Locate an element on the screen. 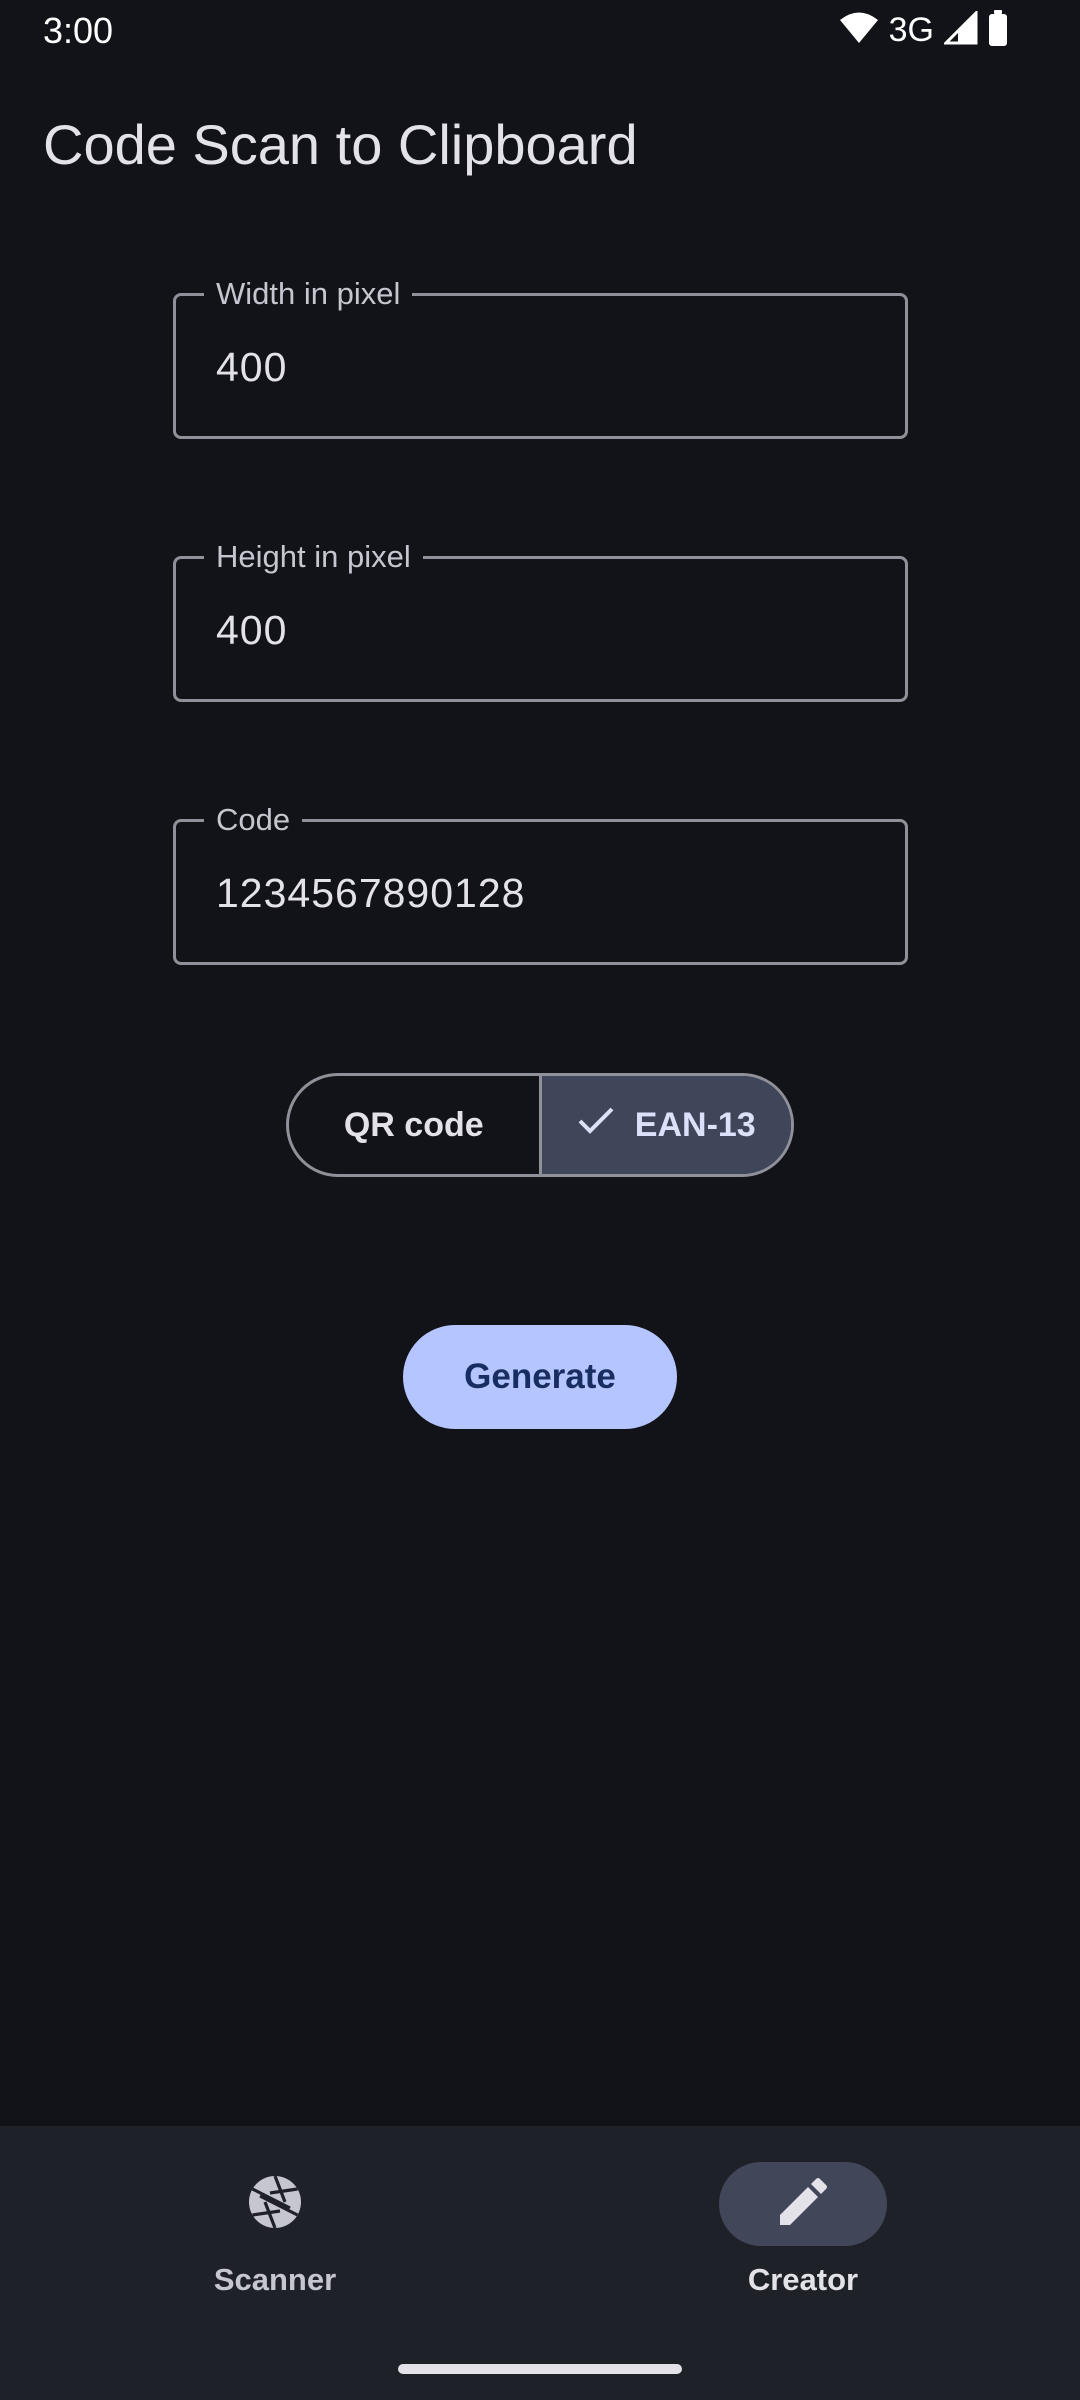  code-field: Code 1234567890128 is located at coordinates (540, 883).